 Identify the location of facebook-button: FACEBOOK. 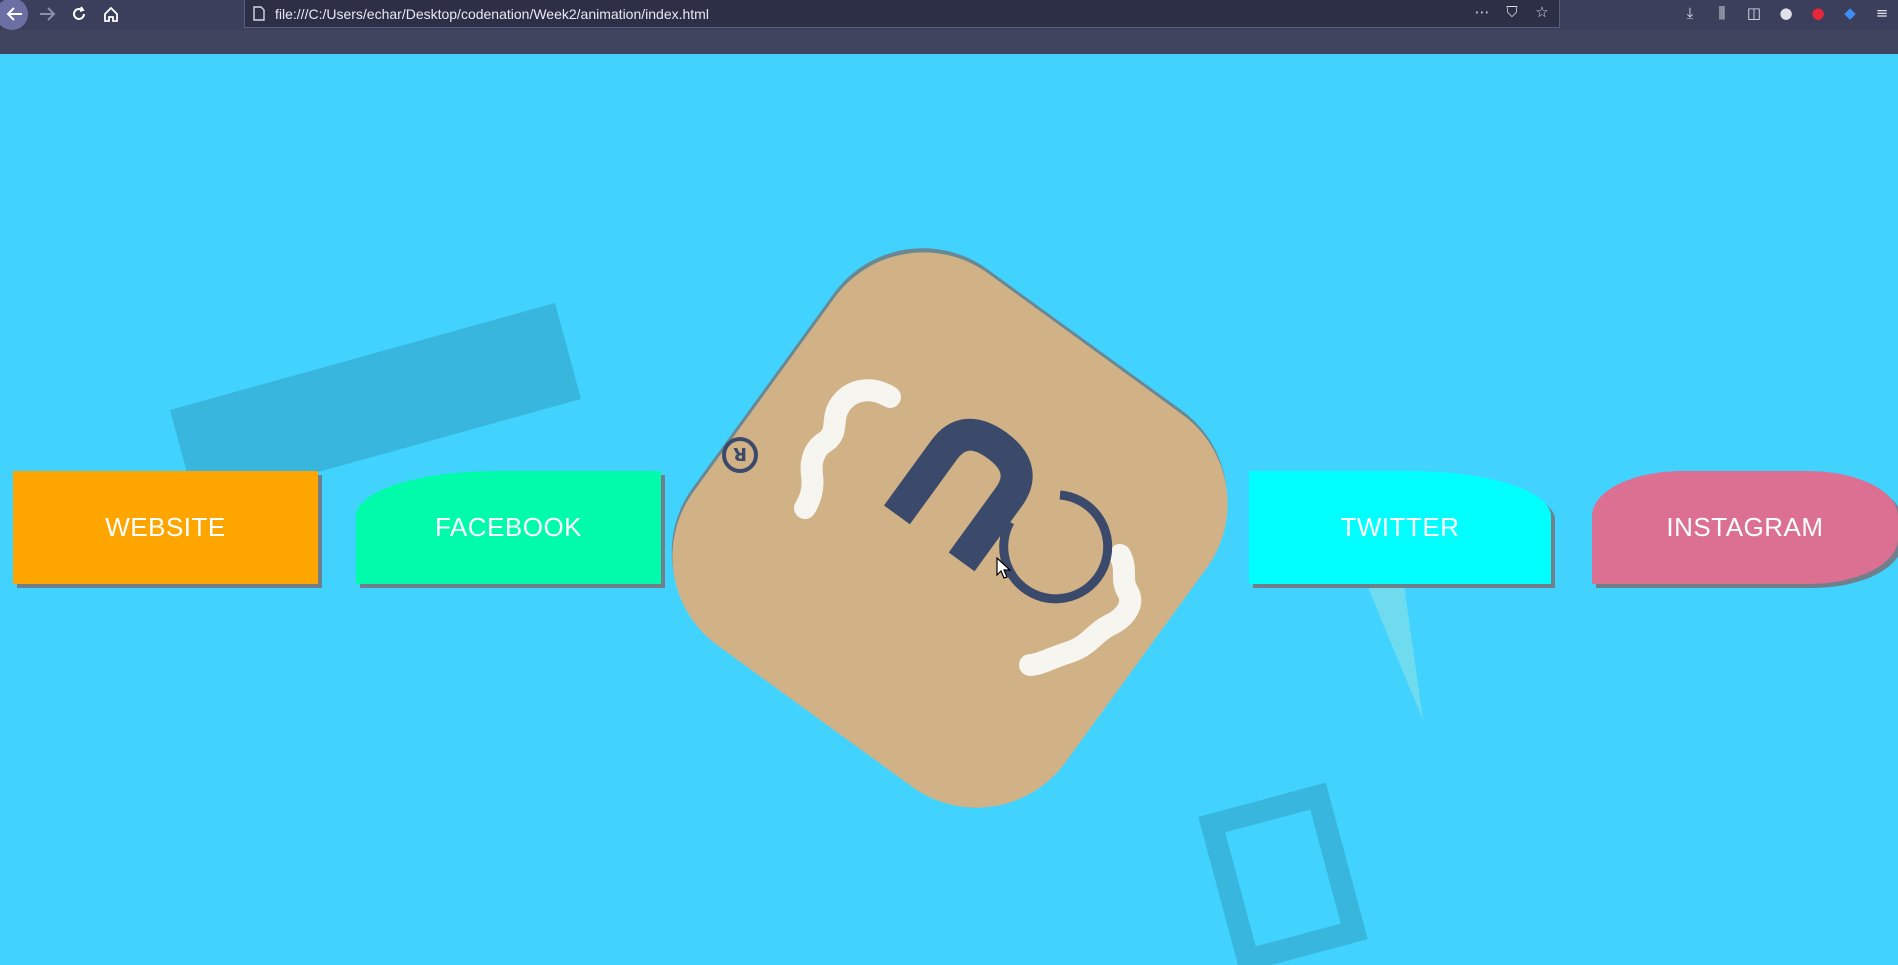
(508, 527).